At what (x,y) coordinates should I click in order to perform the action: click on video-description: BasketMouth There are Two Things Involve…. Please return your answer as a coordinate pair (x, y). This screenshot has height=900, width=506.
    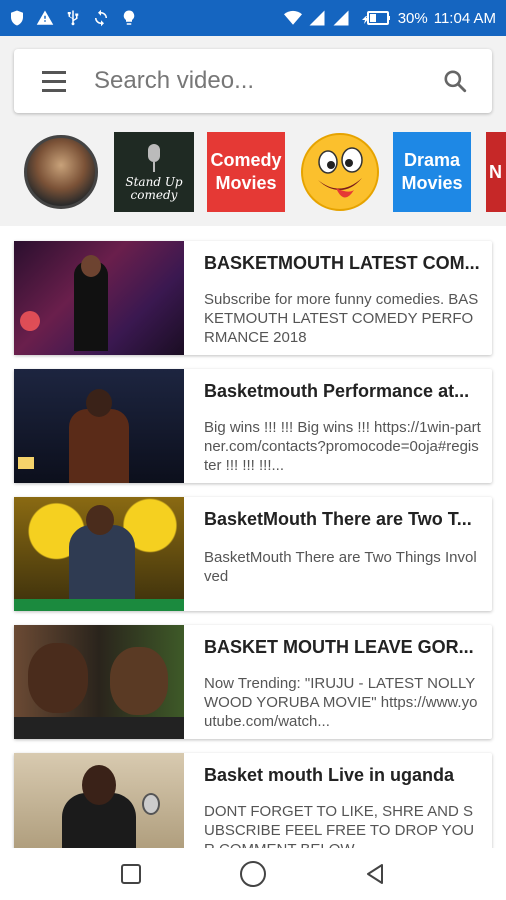
    Looking at the image, I should click on (340, 567).